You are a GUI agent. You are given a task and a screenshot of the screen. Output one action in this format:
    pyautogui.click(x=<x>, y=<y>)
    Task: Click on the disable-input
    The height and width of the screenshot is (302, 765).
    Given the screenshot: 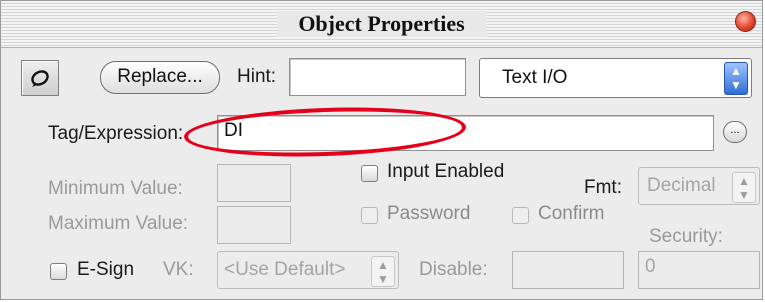 What is the action you would take?
    pyautogui.click(x=568, y=270)
    